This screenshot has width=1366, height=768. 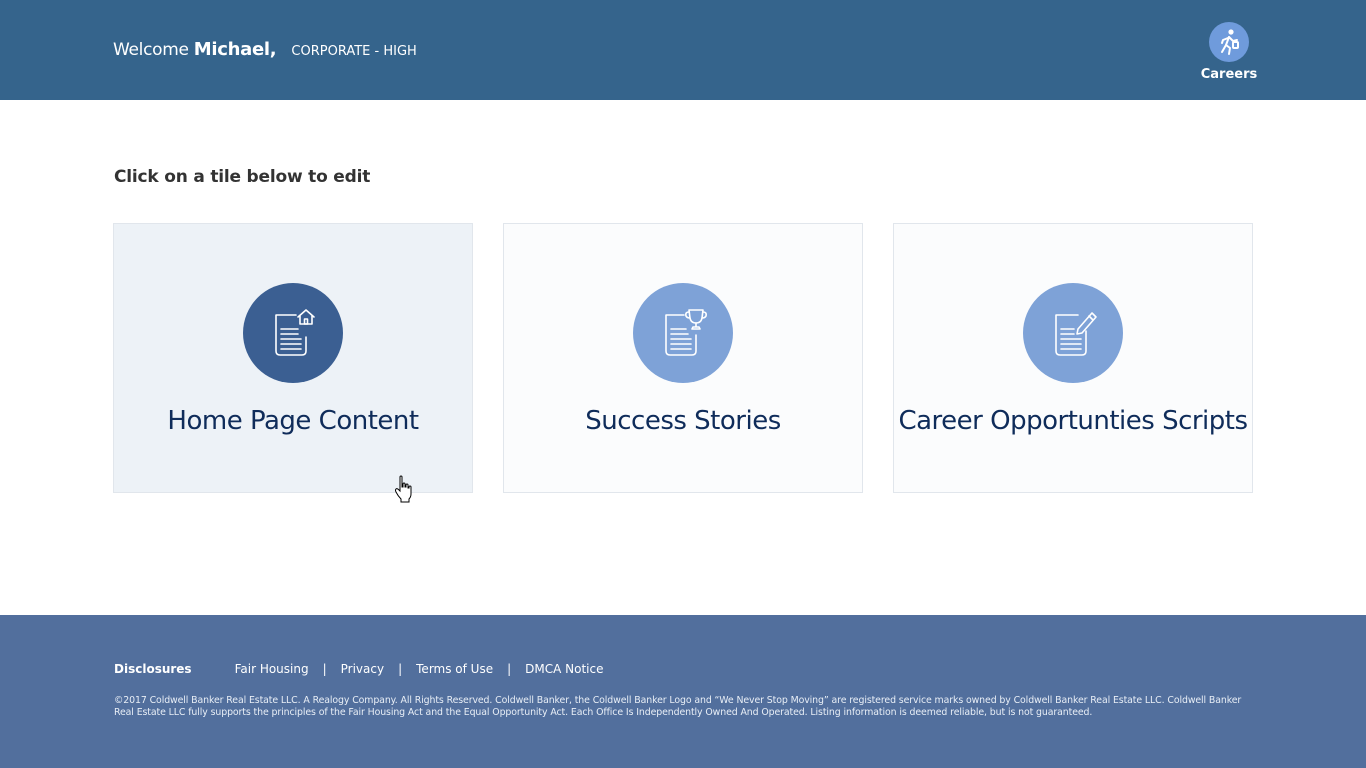 What do you see at coordinates (1073, 421) in the screenshot?
I see `tile-title: Career Opportunties Scripts` at bounding box center [1073, 421].